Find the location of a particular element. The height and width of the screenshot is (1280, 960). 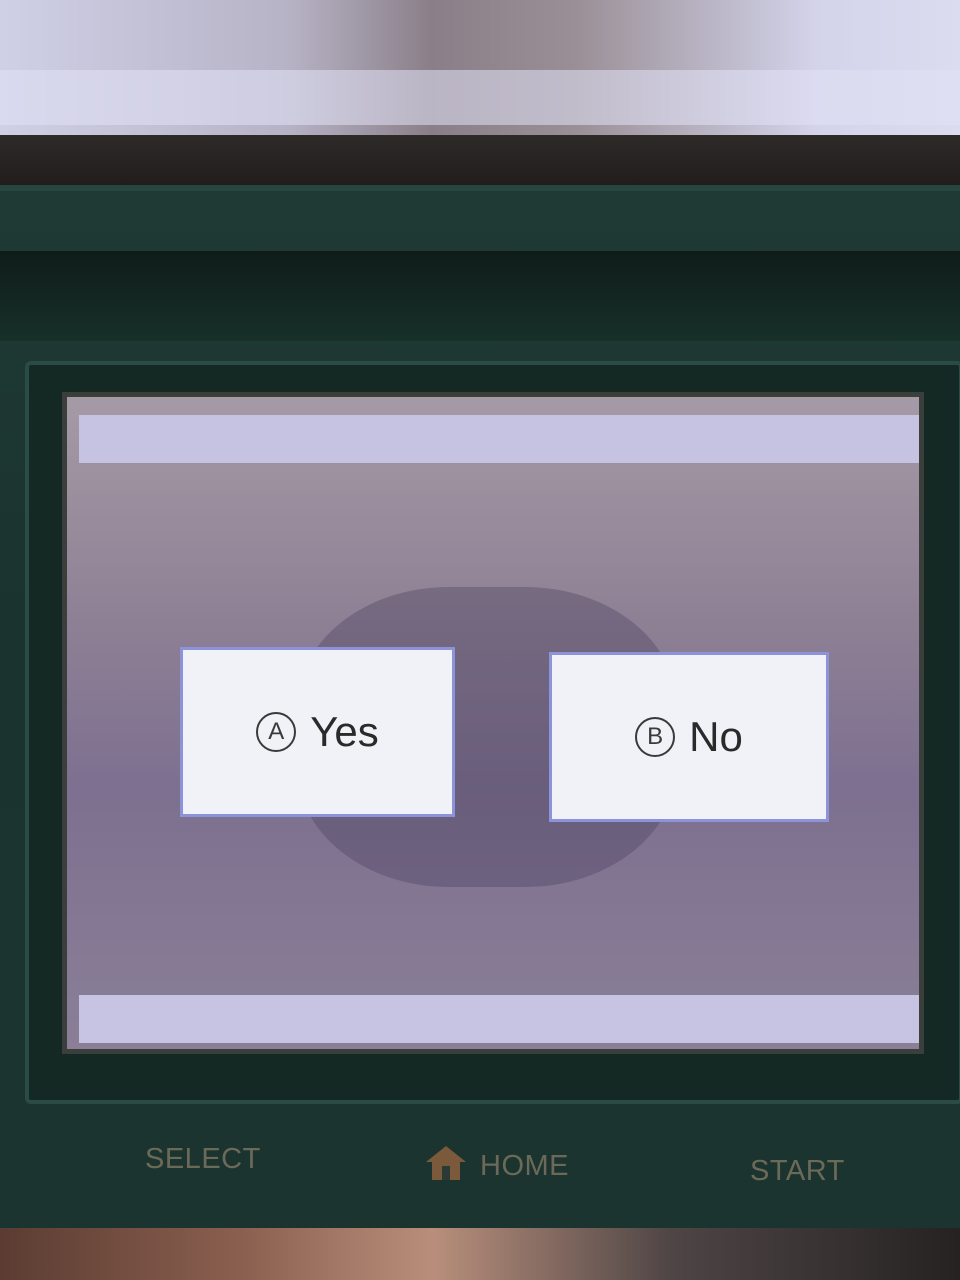

device-hinge-band is located at coordinates (480, 296).